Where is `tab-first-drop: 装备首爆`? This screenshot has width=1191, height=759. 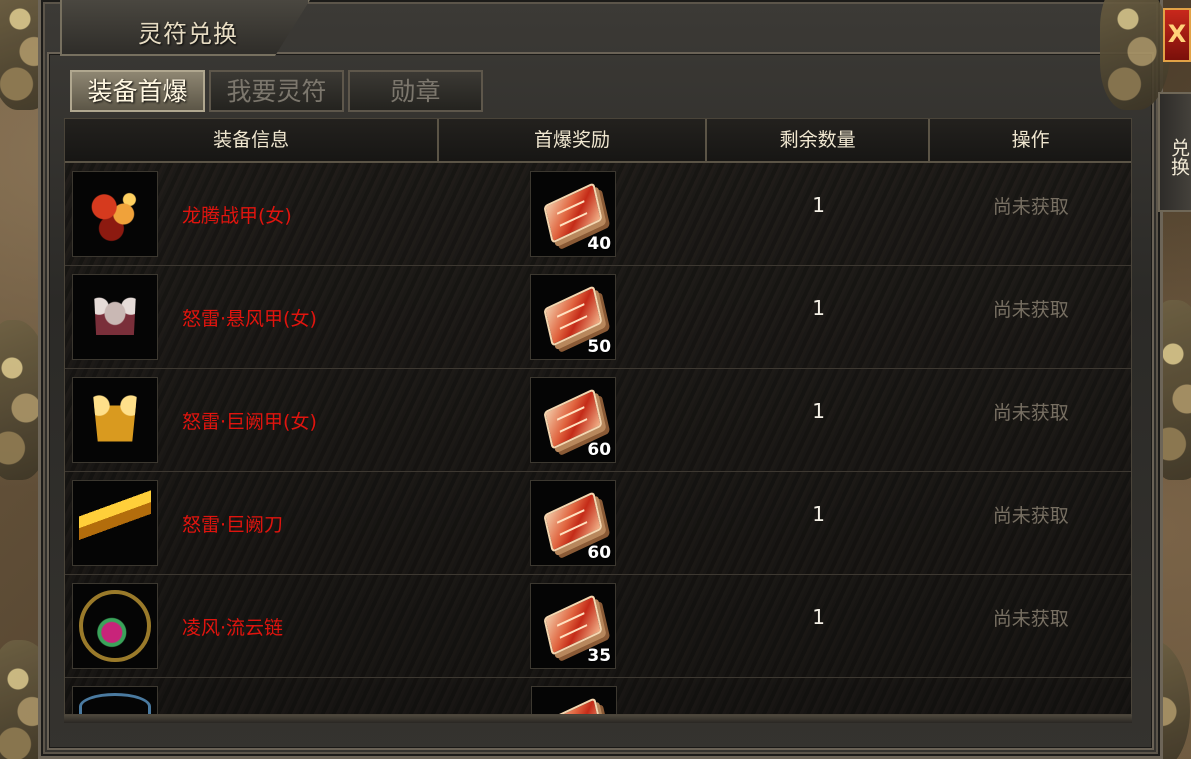
tab-first-drop: 装备首爆 is located at coordinates (137, 91).